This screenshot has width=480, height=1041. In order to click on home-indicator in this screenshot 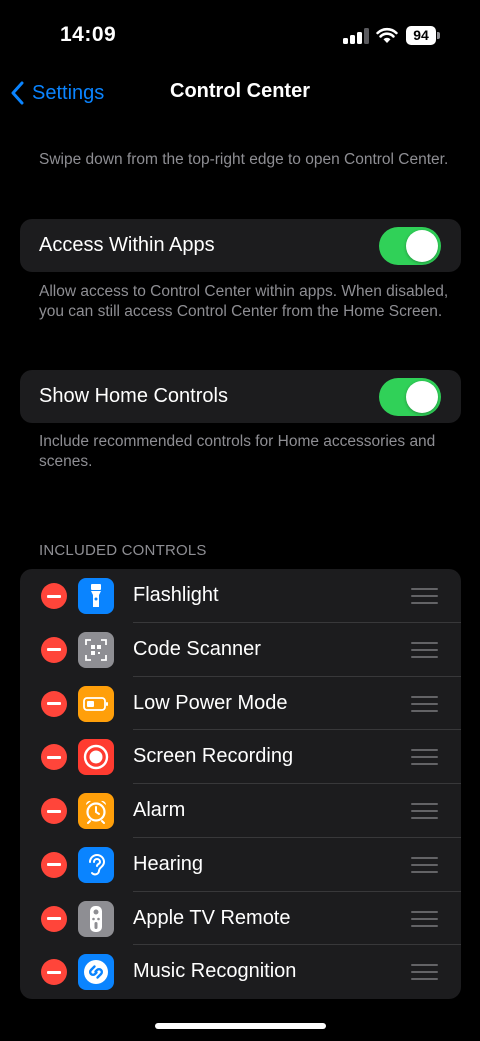, I will do `click(240, 1026)`.